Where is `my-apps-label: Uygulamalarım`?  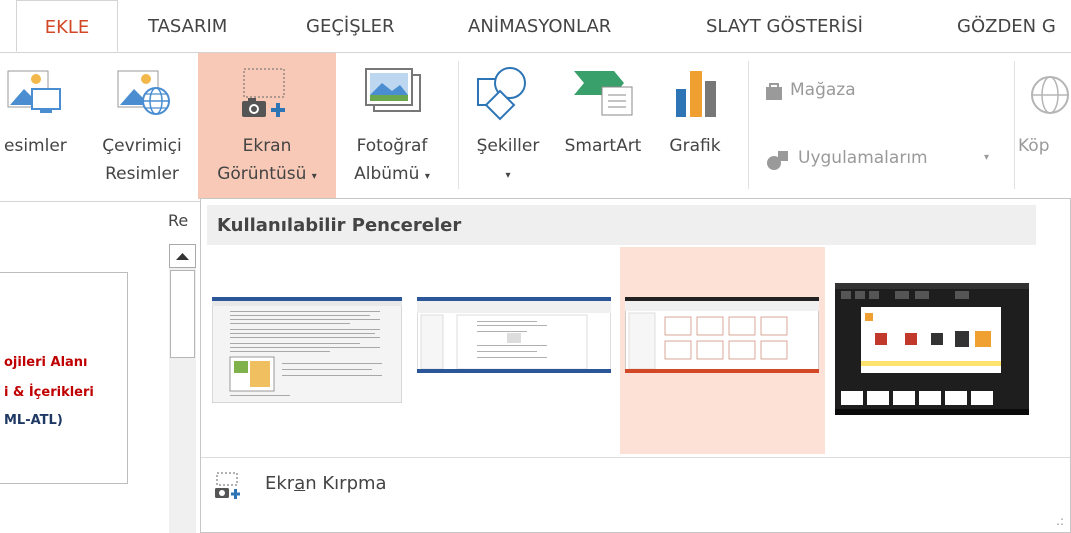
my-apps-label: Uygulamalarım is located at coordinates (863, 158).